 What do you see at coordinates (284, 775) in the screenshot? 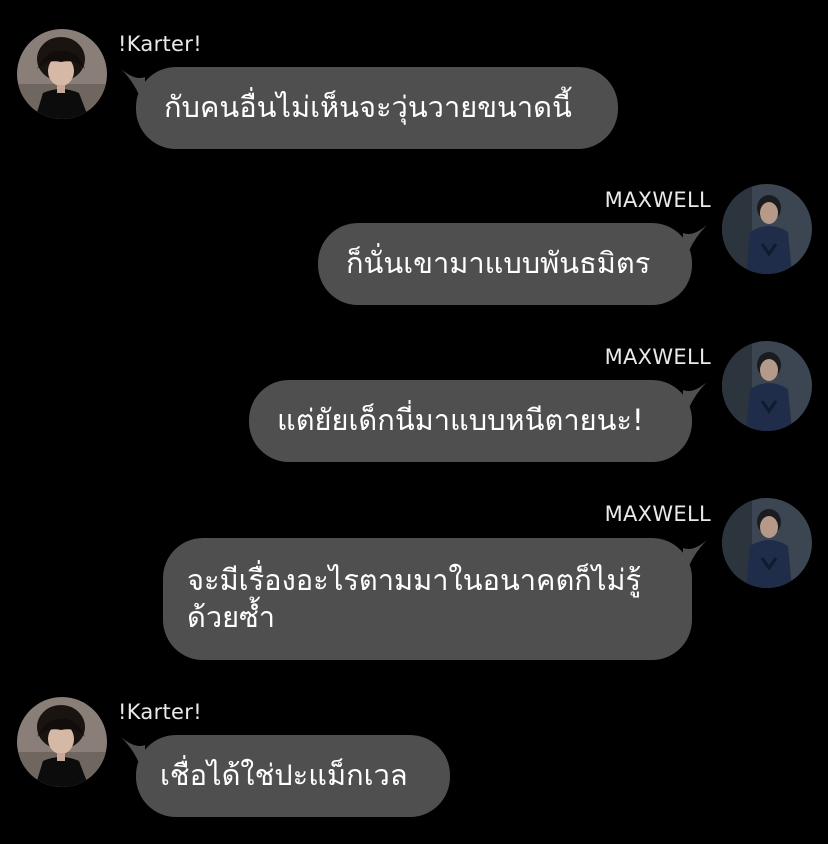
I see `message-text: เชื่อได้ใช่ปะแม็กเวล` at bounding box center [284, 775].